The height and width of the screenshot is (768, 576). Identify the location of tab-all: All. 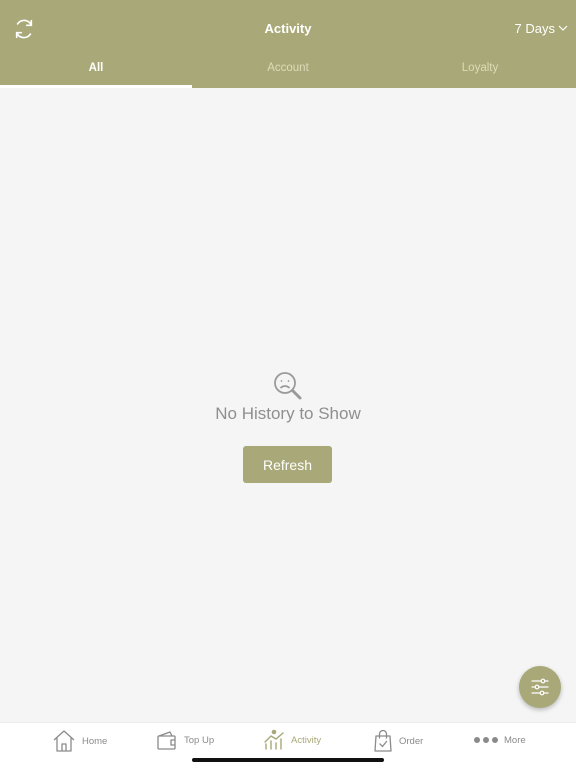
(96, 69).